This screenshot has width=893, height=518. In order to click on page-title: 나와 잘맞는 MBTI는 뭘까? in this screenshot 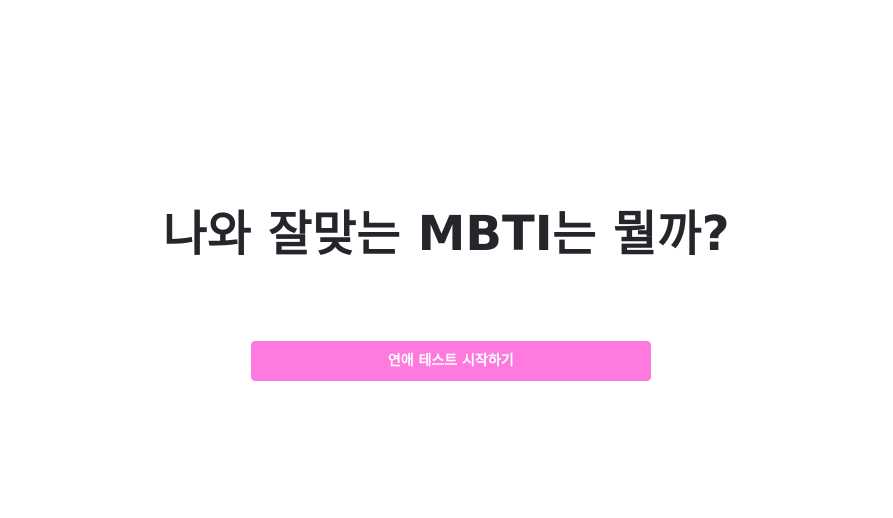, I will do `click(446, 234)`.